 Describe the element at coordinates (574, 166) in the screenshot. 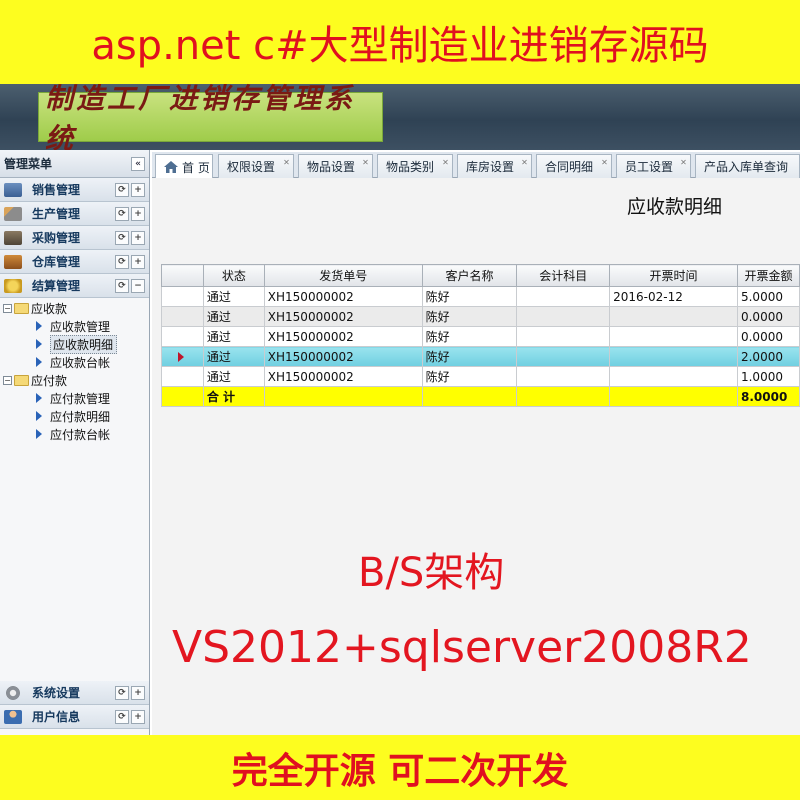

I see `tab-contract-detail: 合同明细 ✕` at that location.